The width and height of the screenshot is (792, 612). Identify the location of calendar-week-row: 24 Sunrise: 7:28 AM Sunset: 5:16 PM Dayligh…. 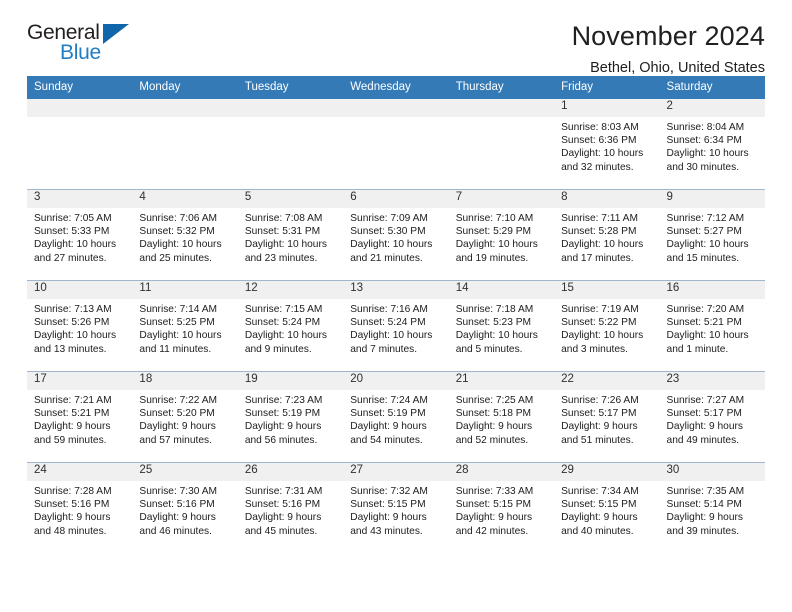
(396, 507).